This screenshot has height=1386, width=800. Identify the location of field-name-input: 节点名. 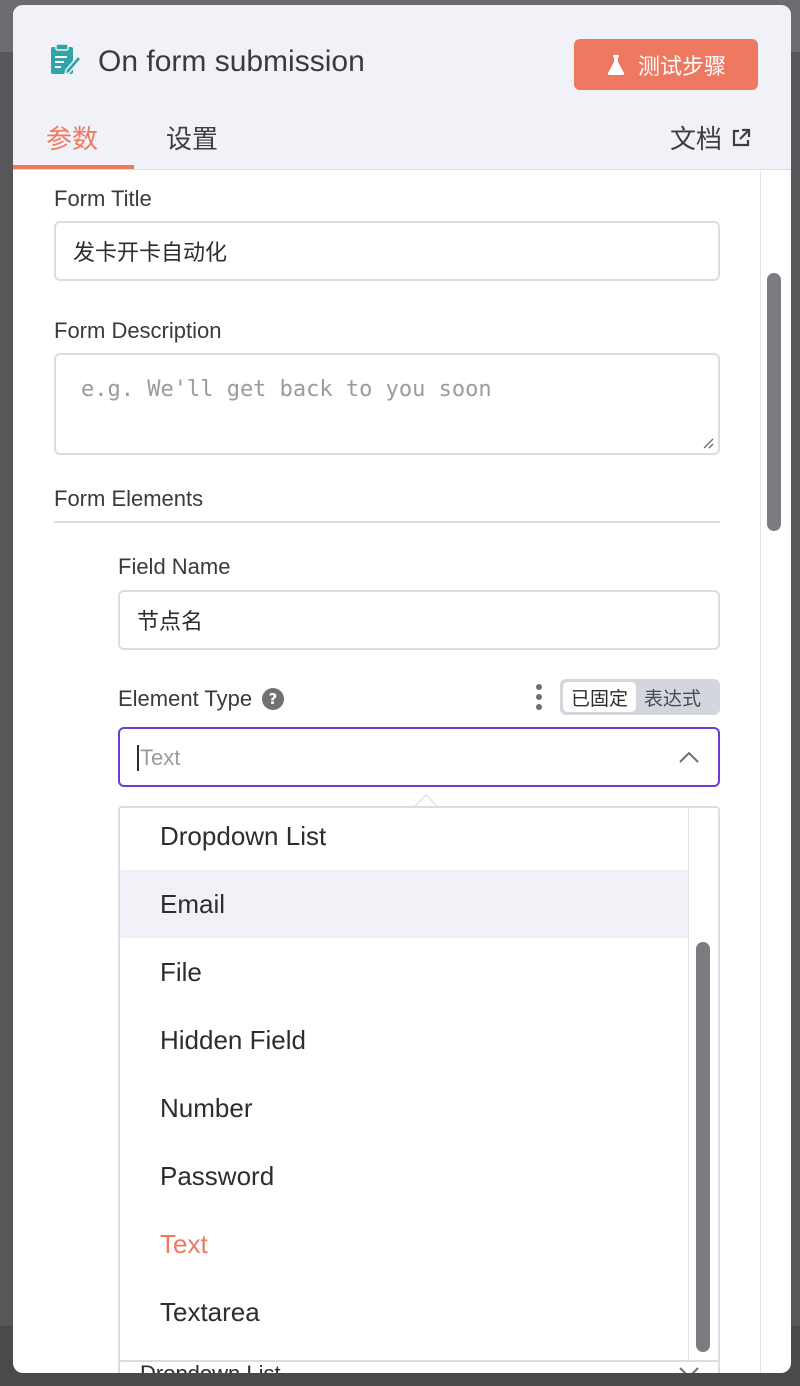
(419, 620).